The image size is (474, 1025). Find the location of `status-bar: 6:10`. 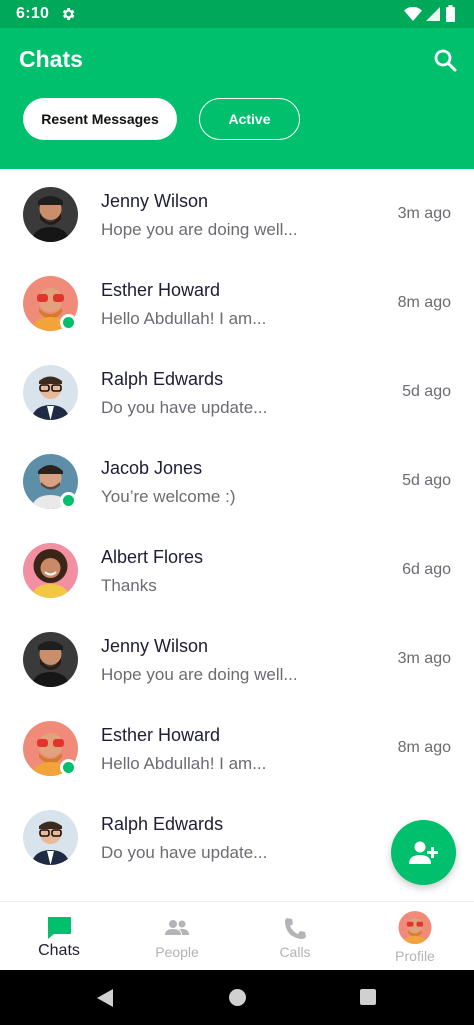

status-bar: 6:10 is located at coordinates (237, 14).